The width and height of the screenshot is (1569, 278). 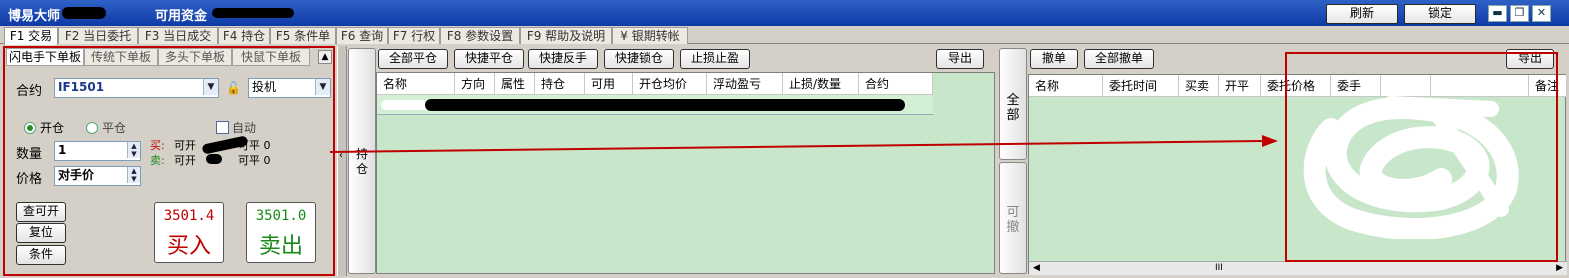 I want to click on splitter: ‹, so click(x=342, y=161).